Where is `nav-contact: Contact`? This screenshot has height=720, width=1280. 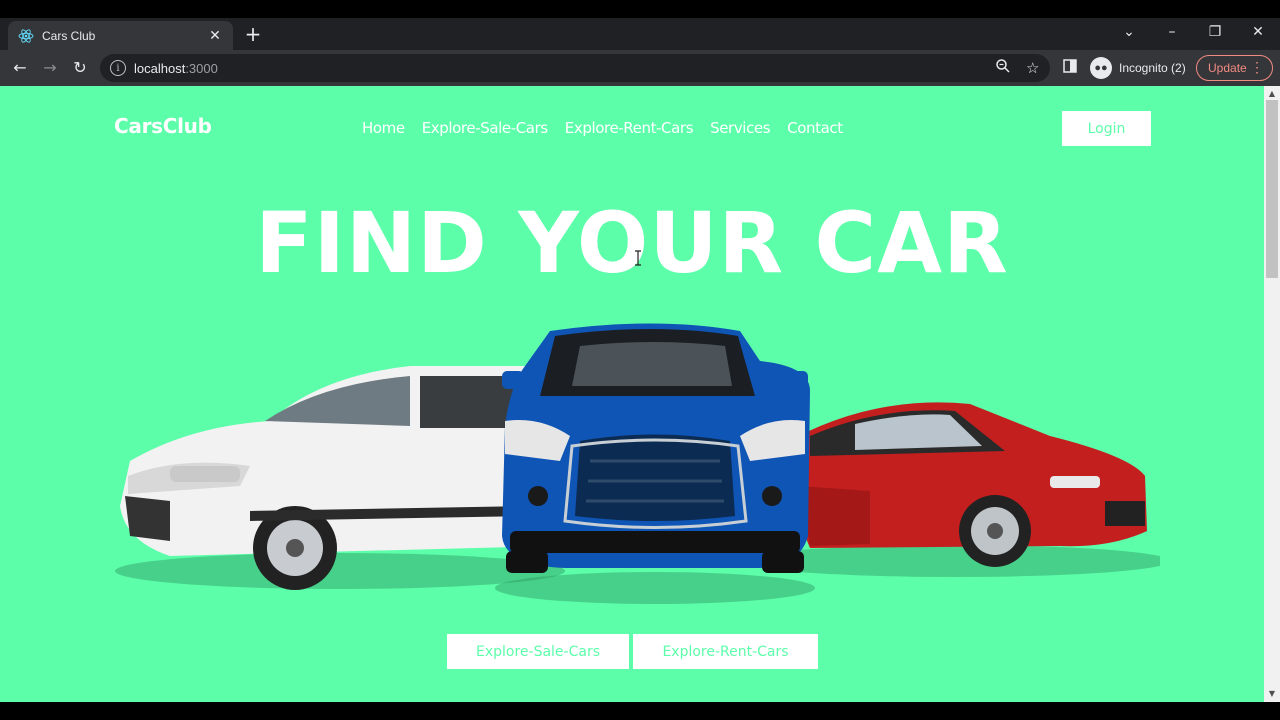 nav-contact: Contact is located at coordinates (815, 128).